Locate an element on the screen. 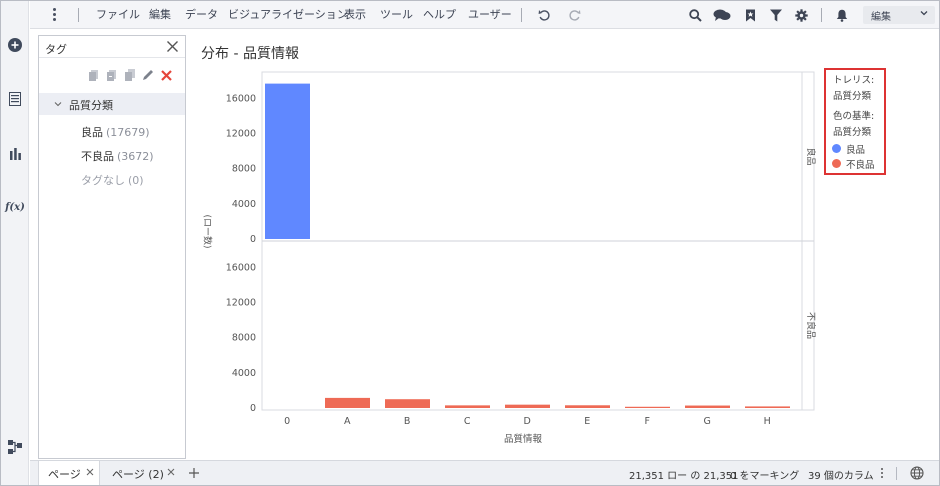 This screenshot has width=940, height=486. tag-count: (17679) is located at coordinates (128, 132).